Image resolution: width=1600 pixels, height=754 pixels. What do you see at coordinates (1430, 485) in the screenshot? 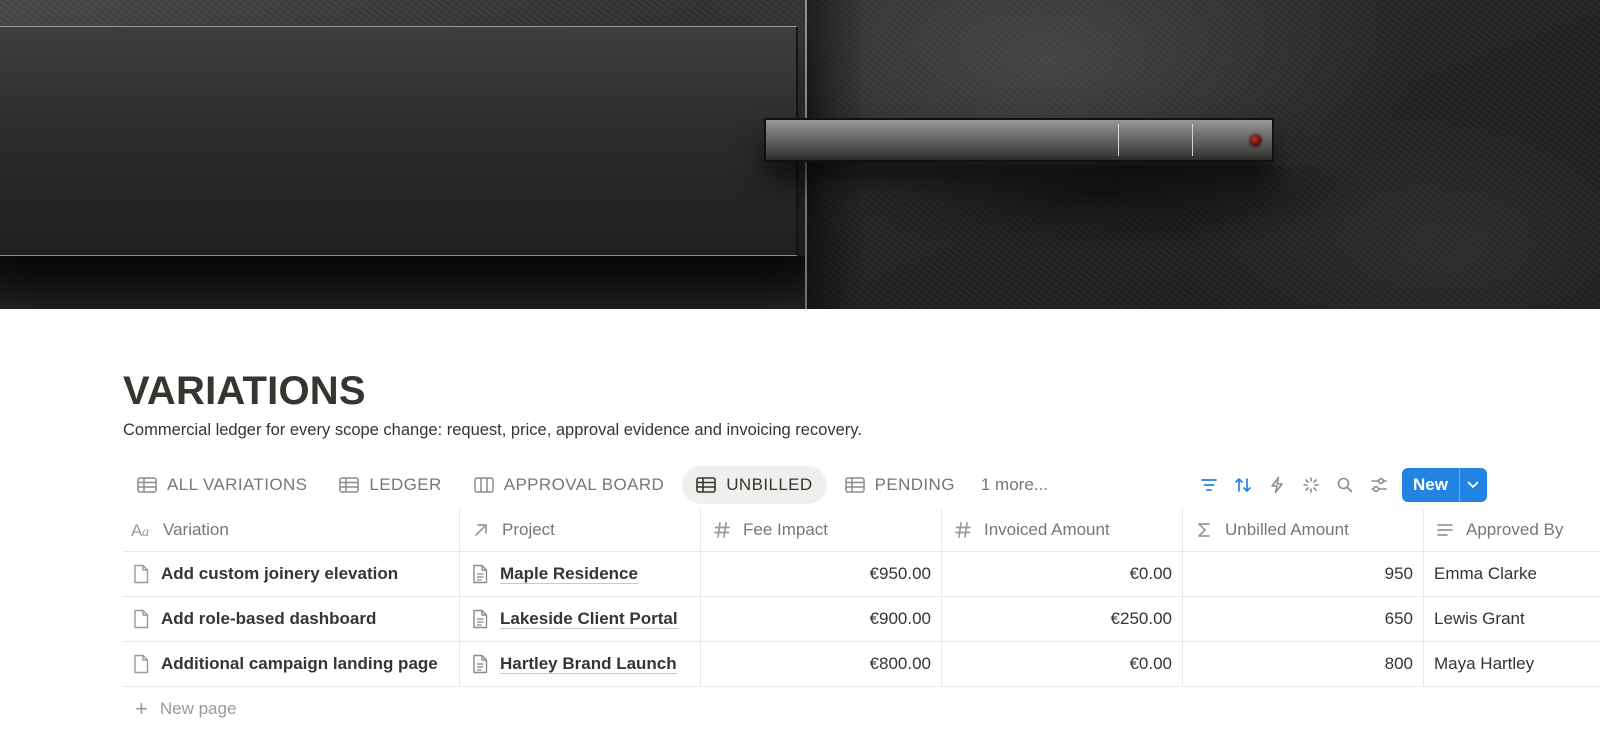
I see `new-button-label: New` at bounding box center [1430, 485].